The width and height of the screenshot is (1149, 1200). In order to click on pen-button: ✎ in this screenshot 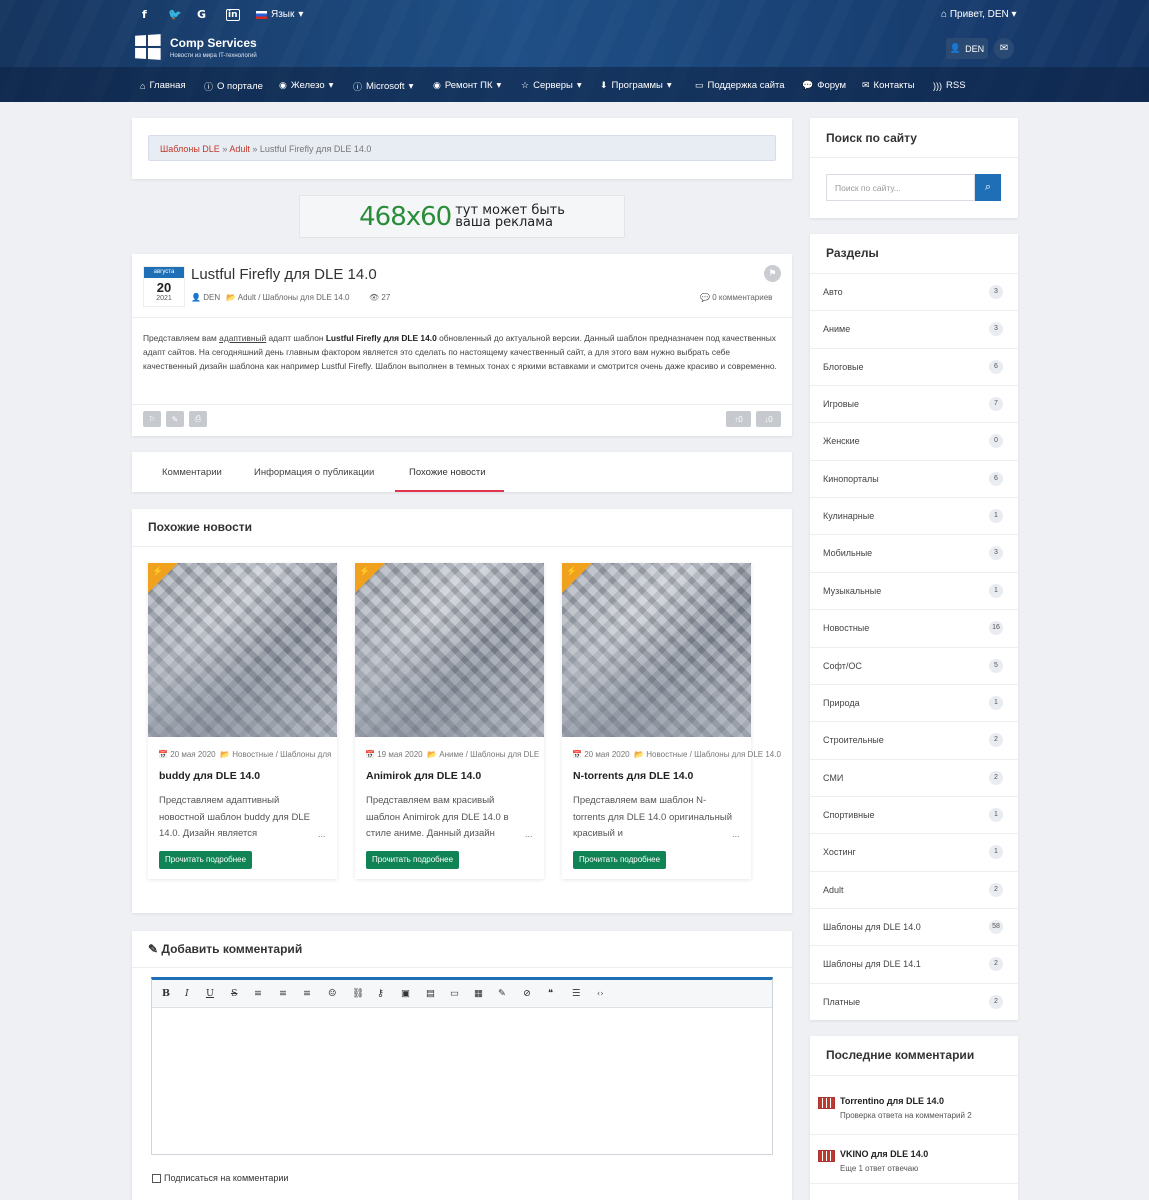, I will do `click(502, 993)`.